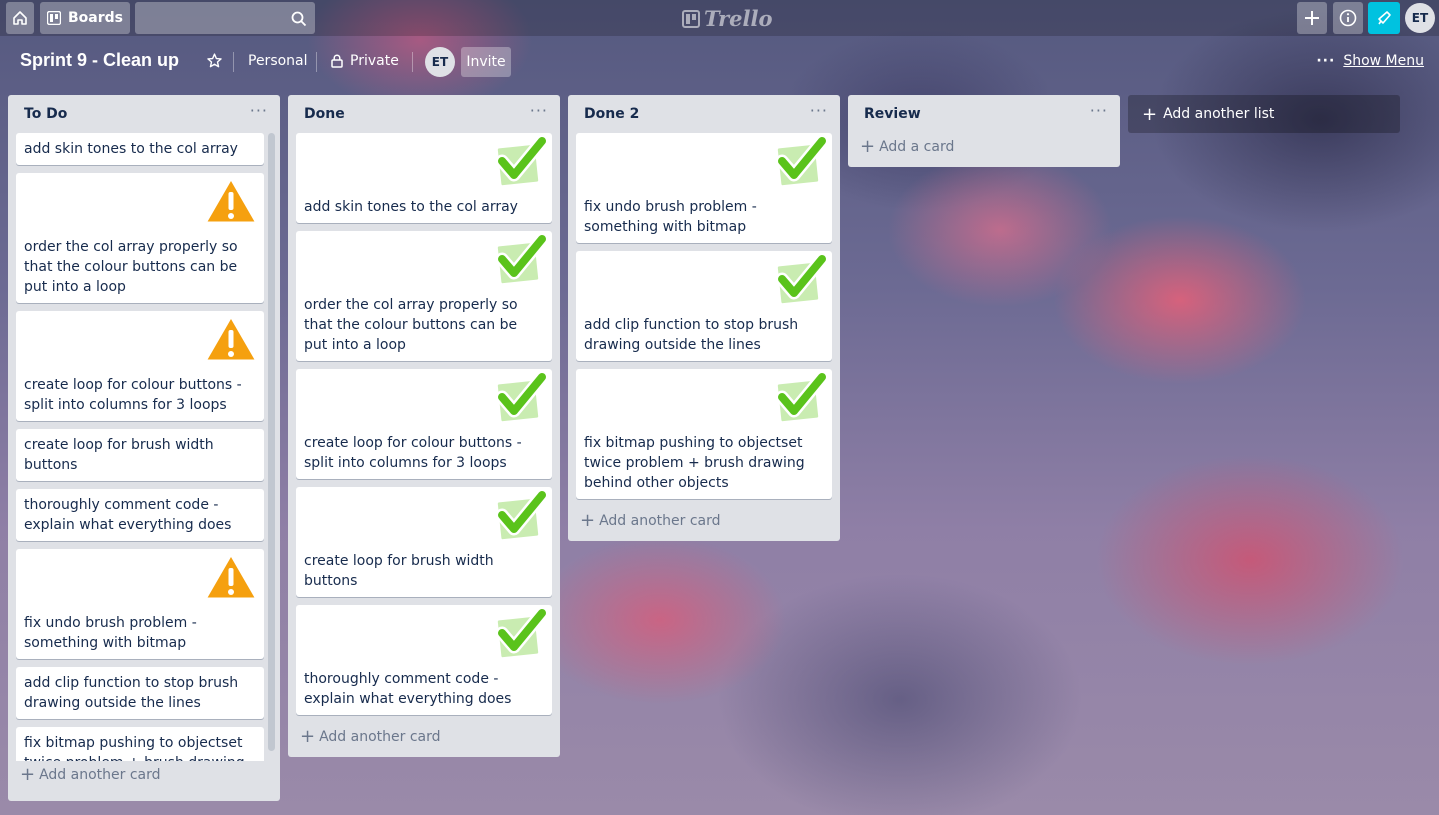 The image size is (1439, 815). Describe the element at coordinates (917, 147) in the screenshot. I see `add-card-label: Add a card` at that location.